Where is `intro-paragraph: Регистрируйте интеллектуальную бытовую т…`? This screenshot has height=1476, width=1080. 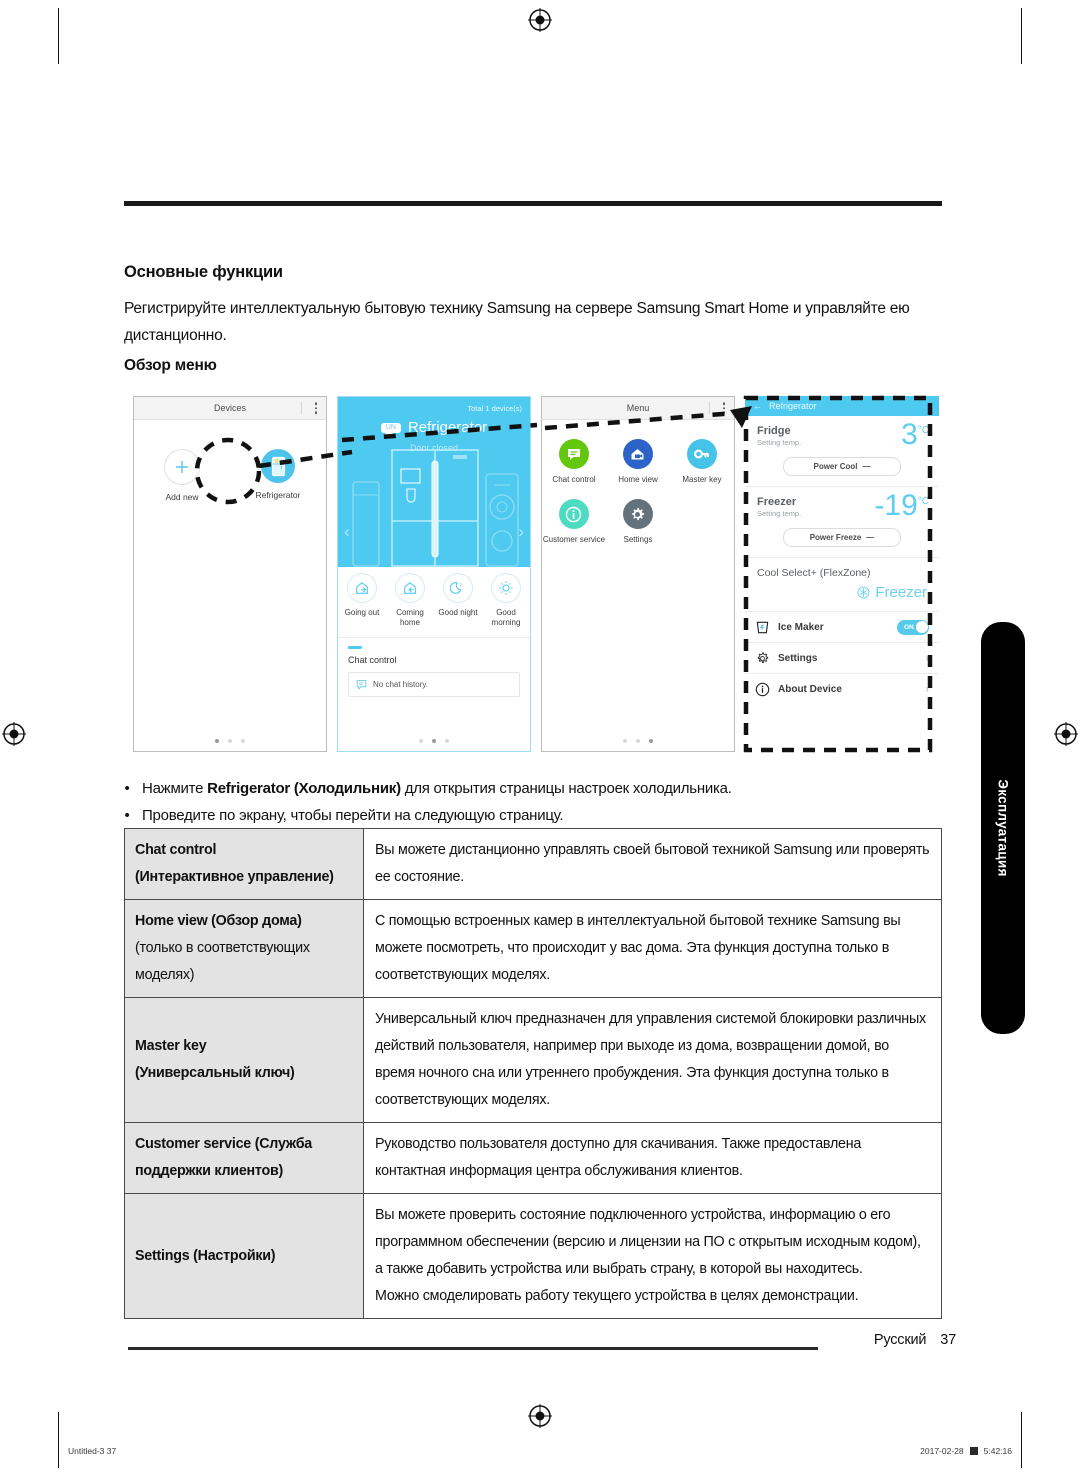
intro-paragraph: Регистрируйте интеллектуальную бытовую т… is located at coordinates (517, 322).